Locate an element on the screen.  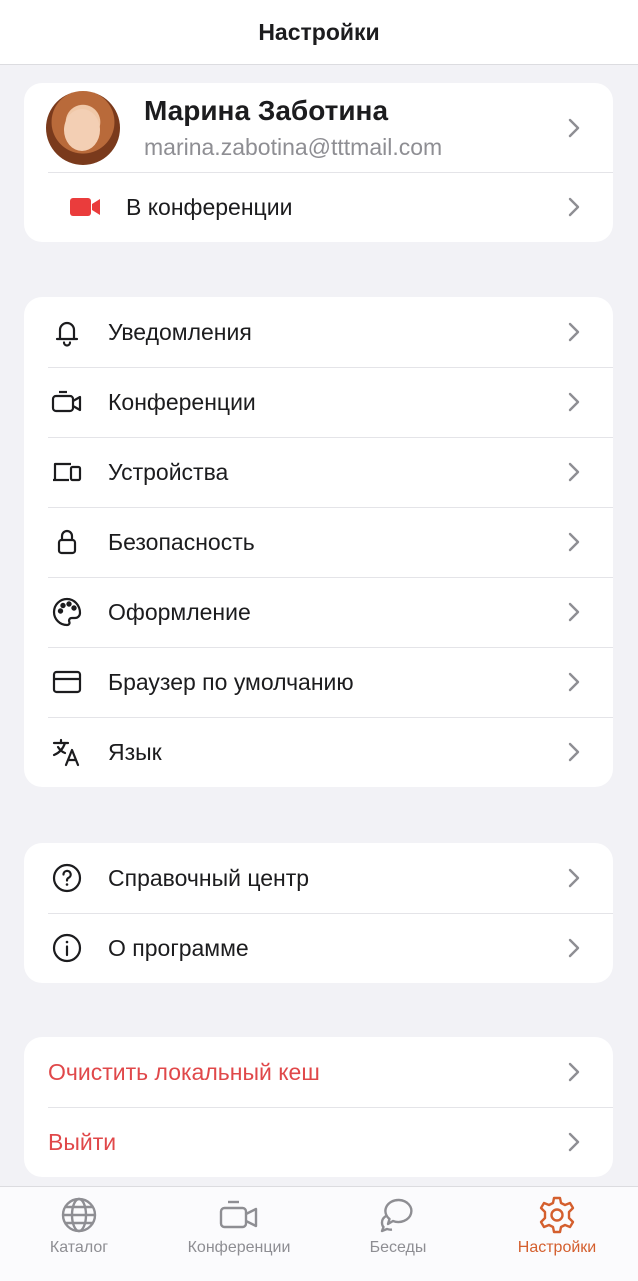
settings-item-label: Конференции is located at coordinates (182, 401).